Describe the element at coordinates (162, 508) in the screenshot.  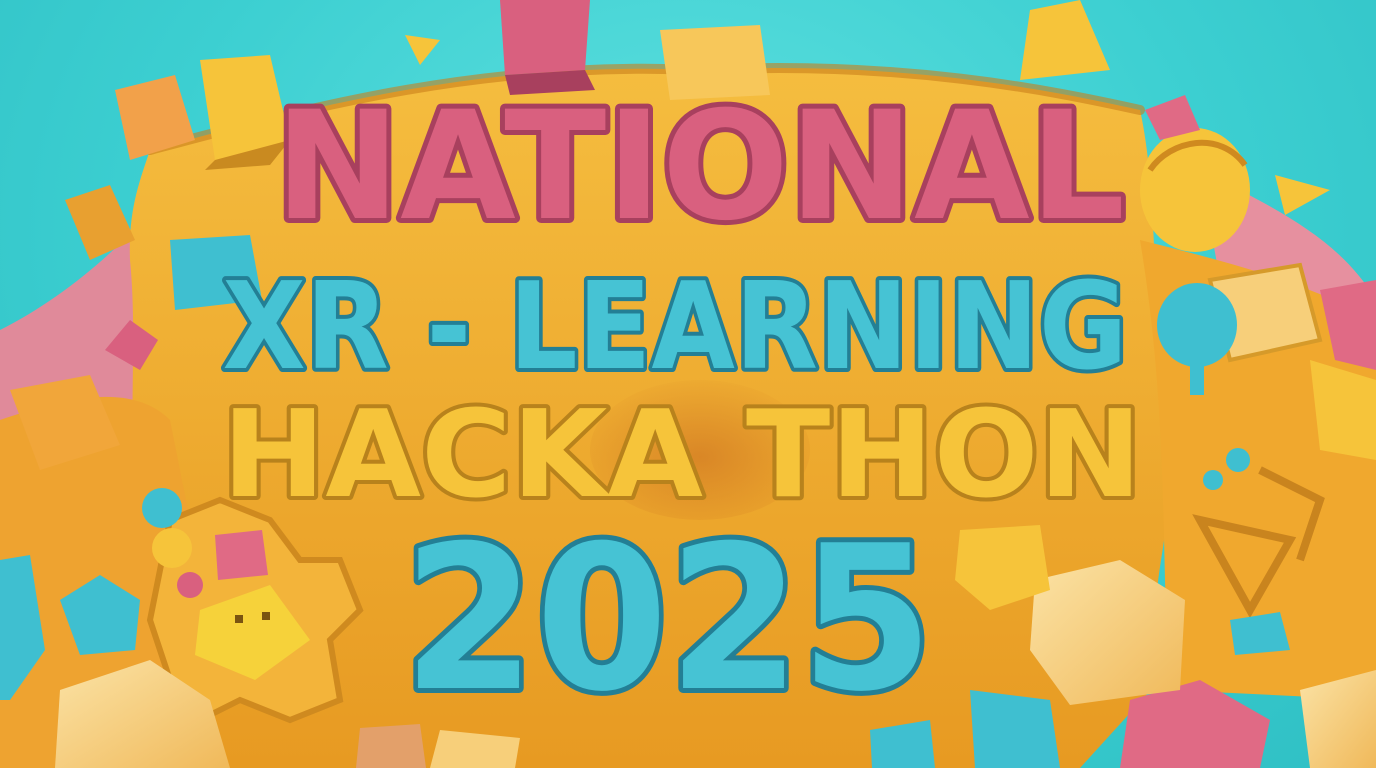
I see `cyan-dot-left` at that location.